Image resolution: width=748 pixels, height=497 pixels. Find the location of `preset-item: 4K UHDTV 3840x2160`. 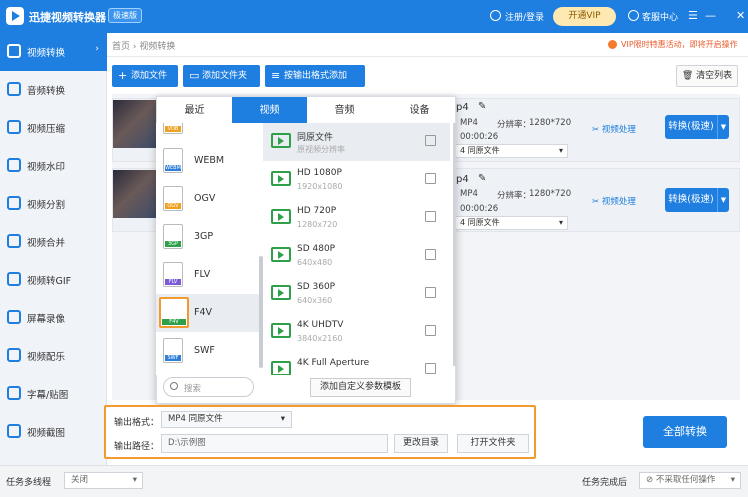

preset-item: 4K UHDTV 3840x2160 is located at coordinates (356, 332).